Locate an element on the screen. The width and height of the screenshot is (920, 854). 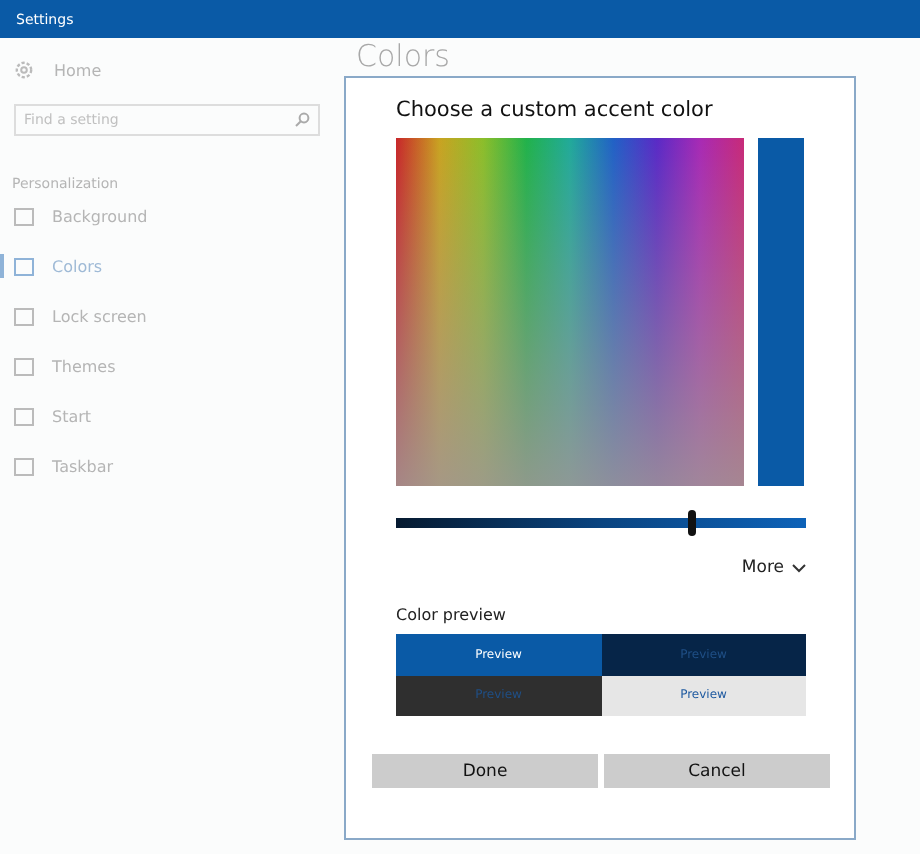
sidebar-item: Start is located at coordinates (169, 417).